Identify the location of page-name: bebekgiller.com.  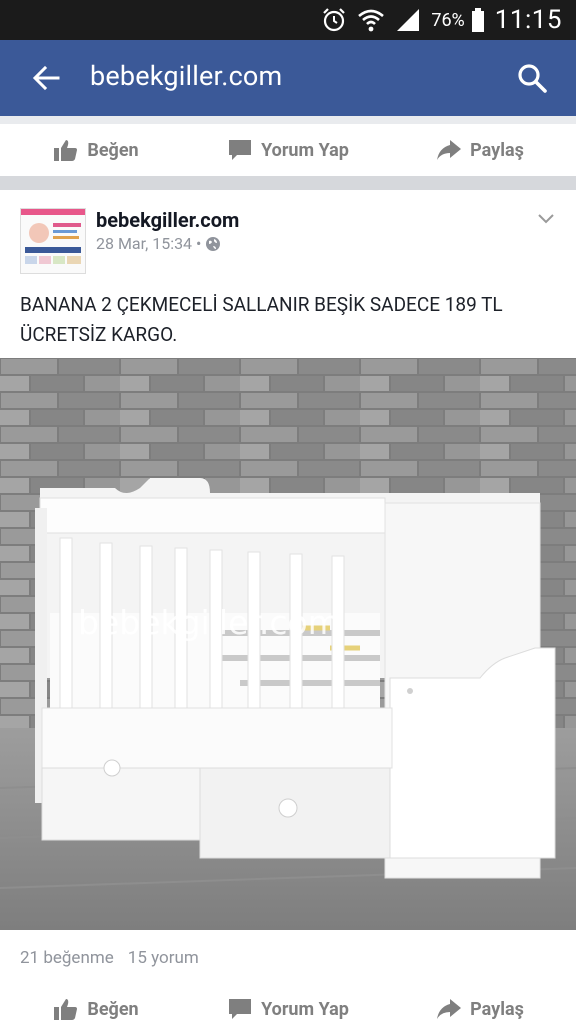
(167, 220).